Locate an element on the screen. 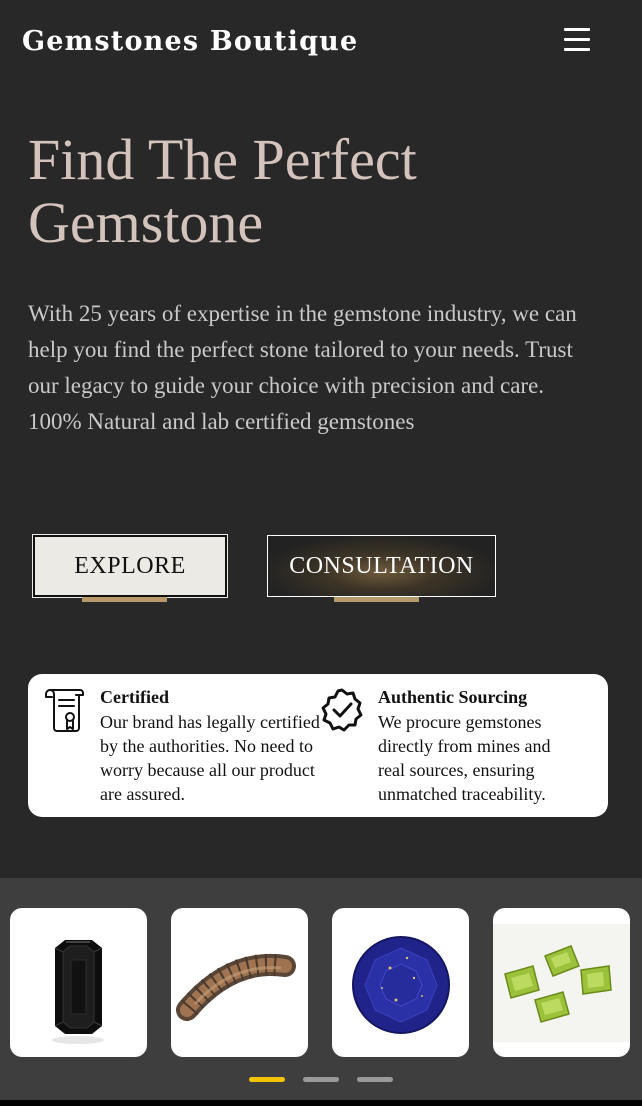  consultation-button: CONSULTATION is located at coordinates (381, 566).